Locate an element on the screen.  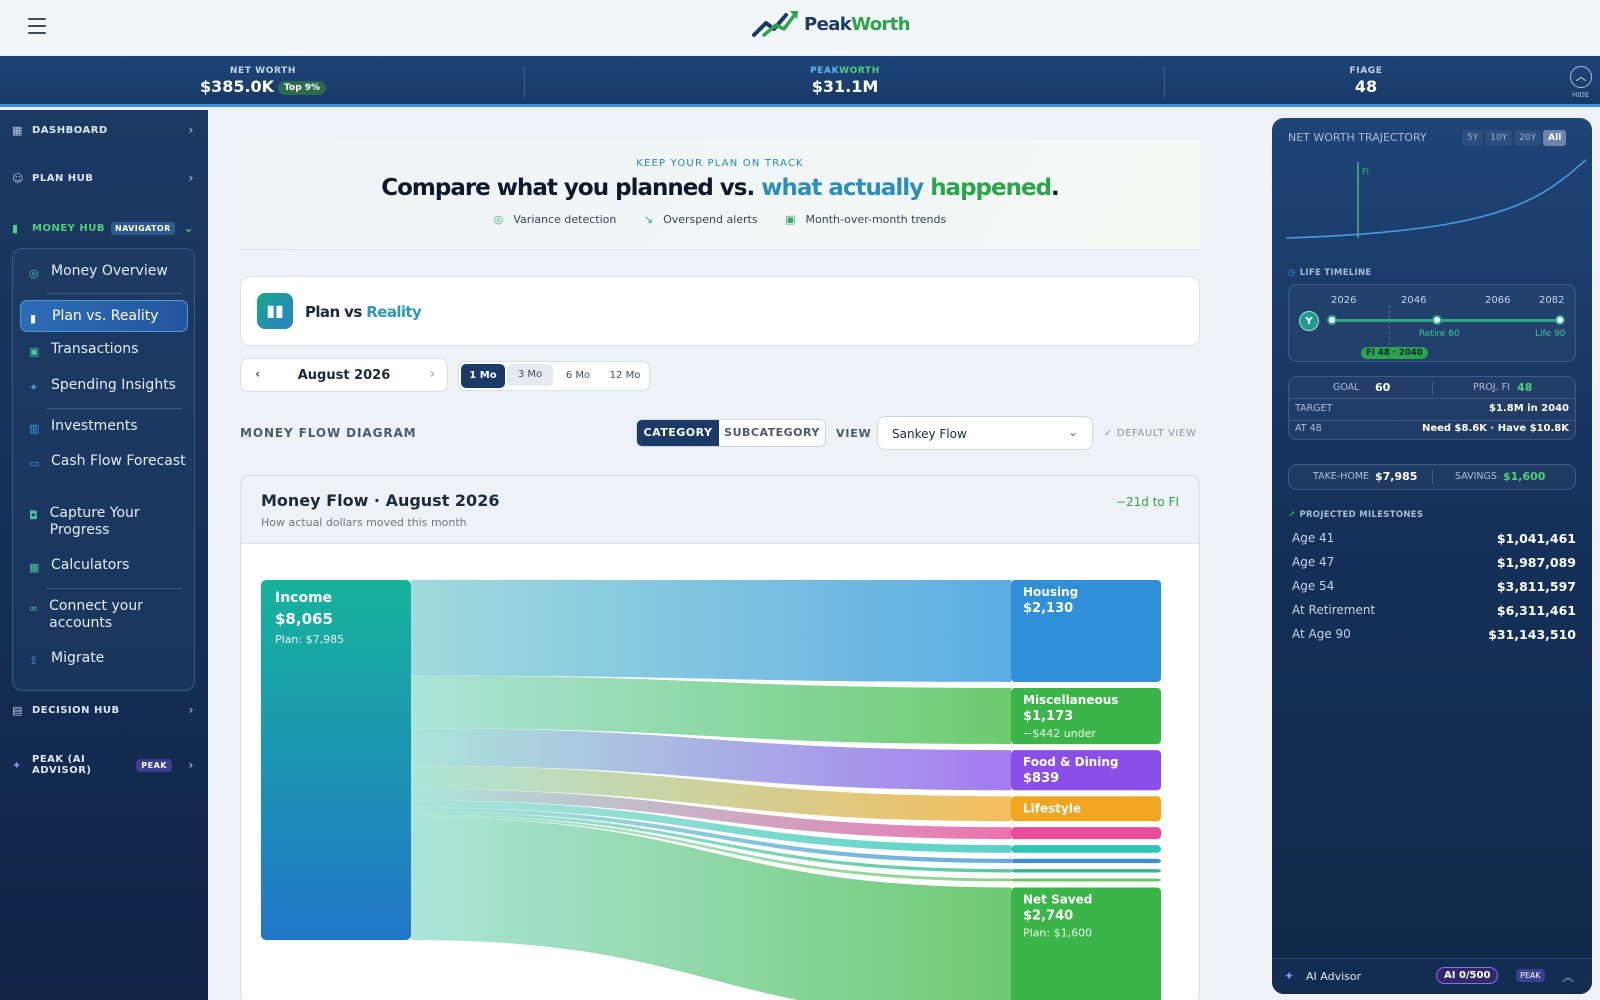
menu-item-migrate: ⇪ Migrate is located at coordinates (109, 659).